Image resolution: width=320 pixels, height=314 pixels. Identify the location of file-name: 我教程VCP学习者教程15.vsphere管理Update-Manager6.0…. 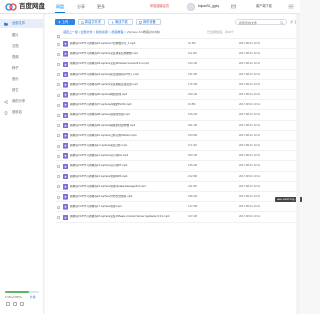
(127, 187).